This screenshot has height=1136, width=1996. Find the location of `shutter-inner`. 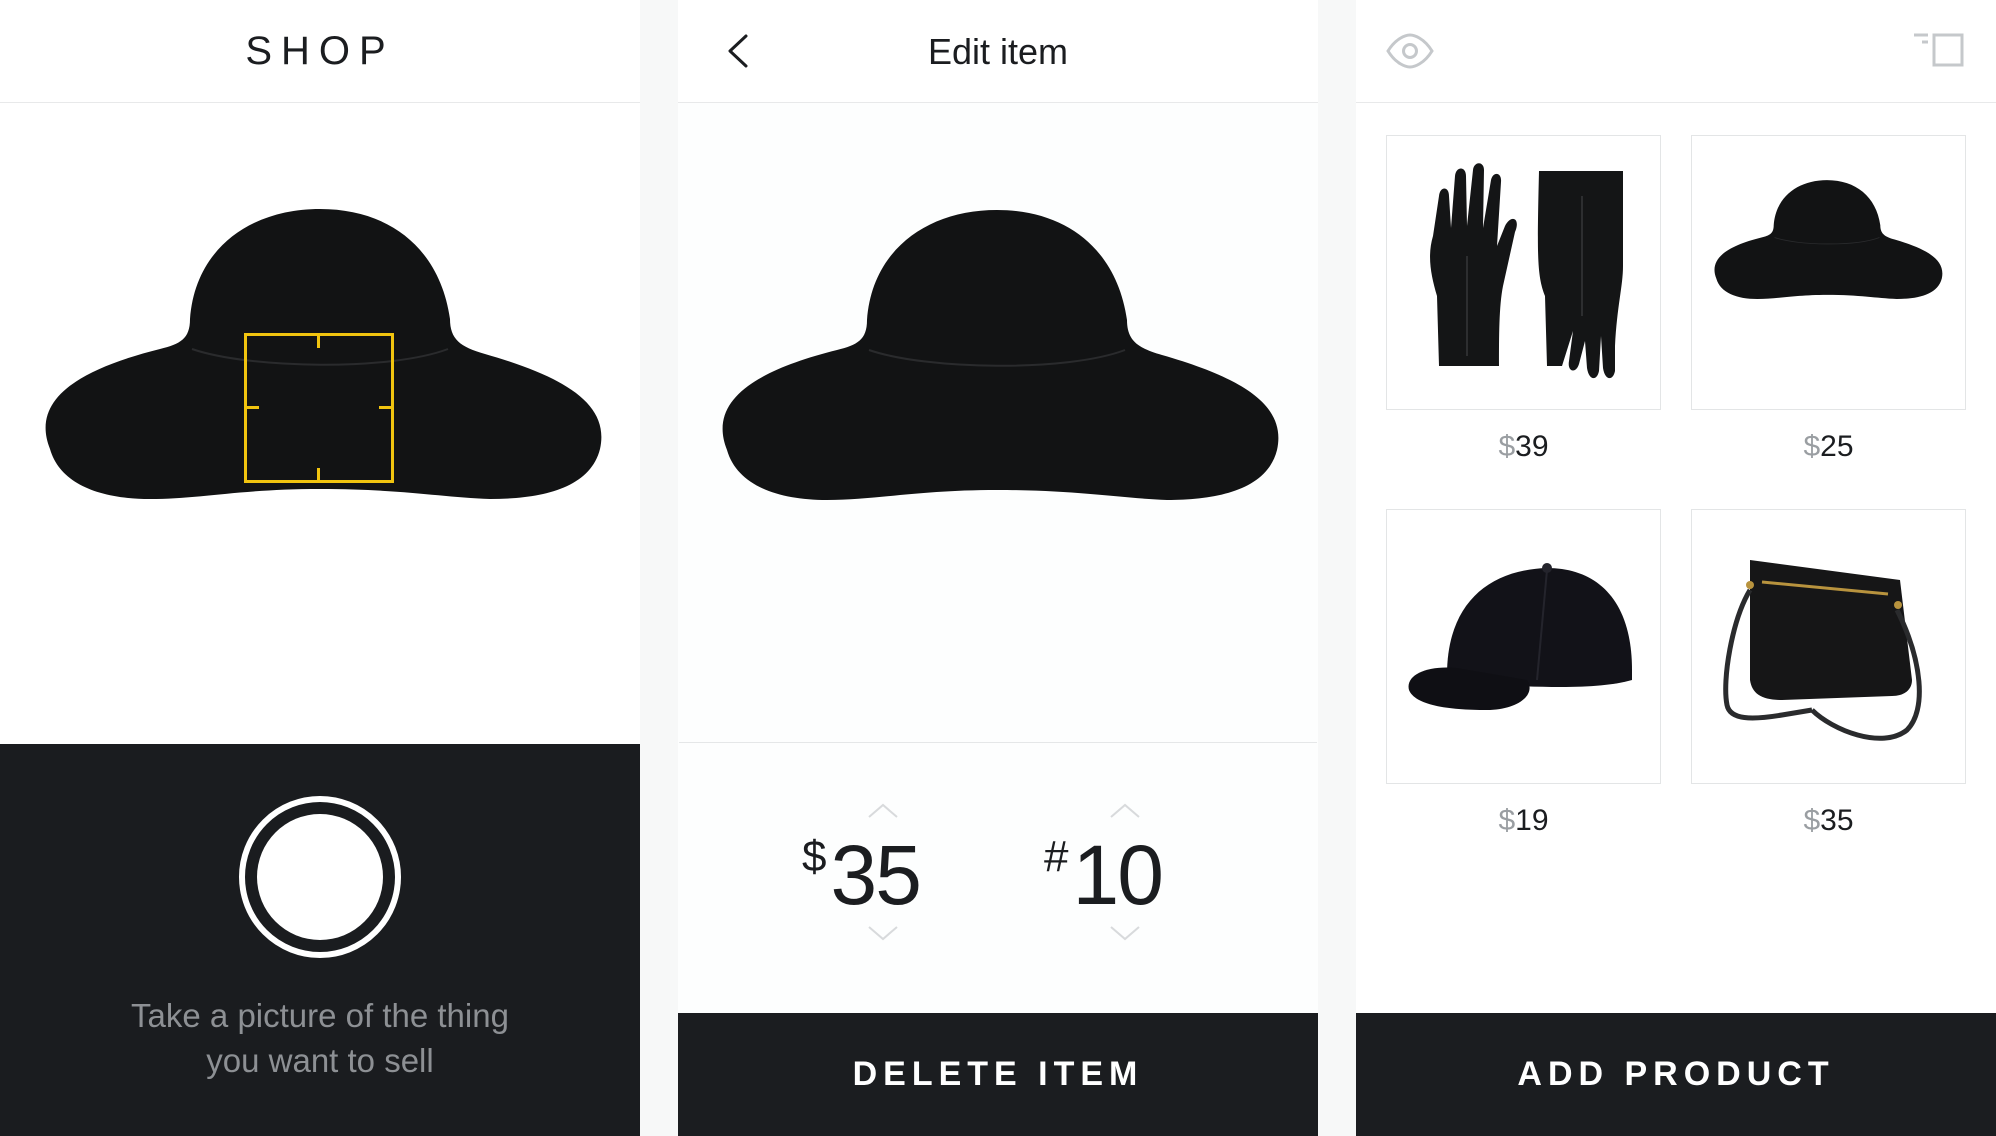

shutter-inner is located at coordinates (320, 877).